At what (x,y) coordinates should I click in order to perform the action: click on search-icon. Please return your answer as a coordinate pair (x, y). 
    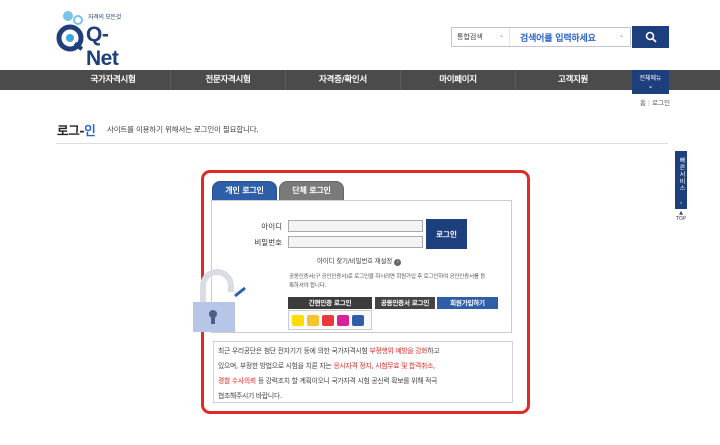
    Looking at the image, I should click on (651, 37).